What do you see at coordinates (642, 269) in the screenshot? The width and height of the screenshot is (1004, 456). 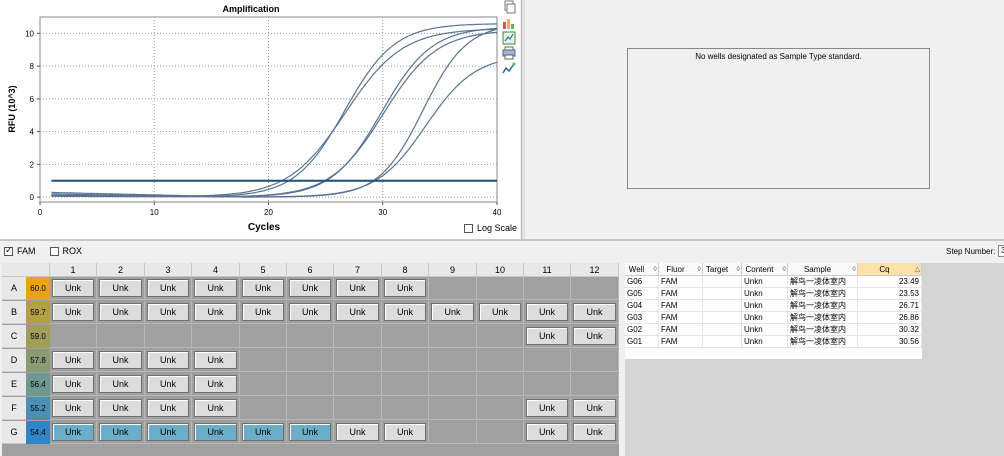 I see `results-column-header: Well ◊` at bounding box center [642, 269].